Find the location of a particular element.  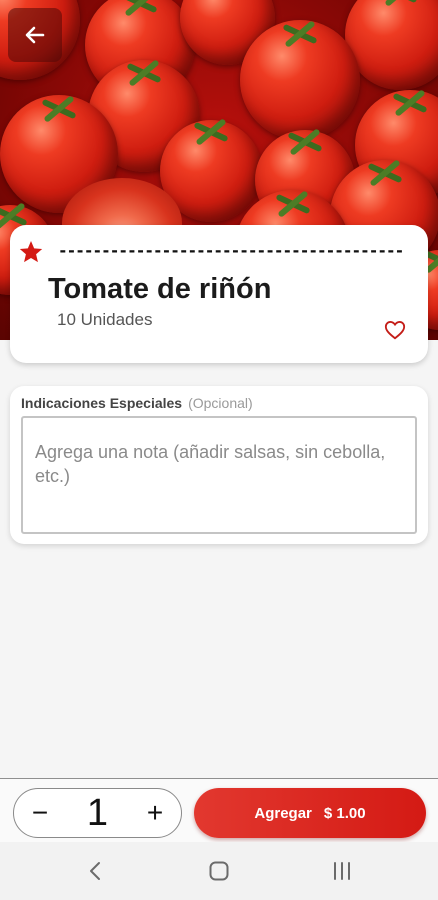

chevron-left-icon is located at coordinates (96, 871).